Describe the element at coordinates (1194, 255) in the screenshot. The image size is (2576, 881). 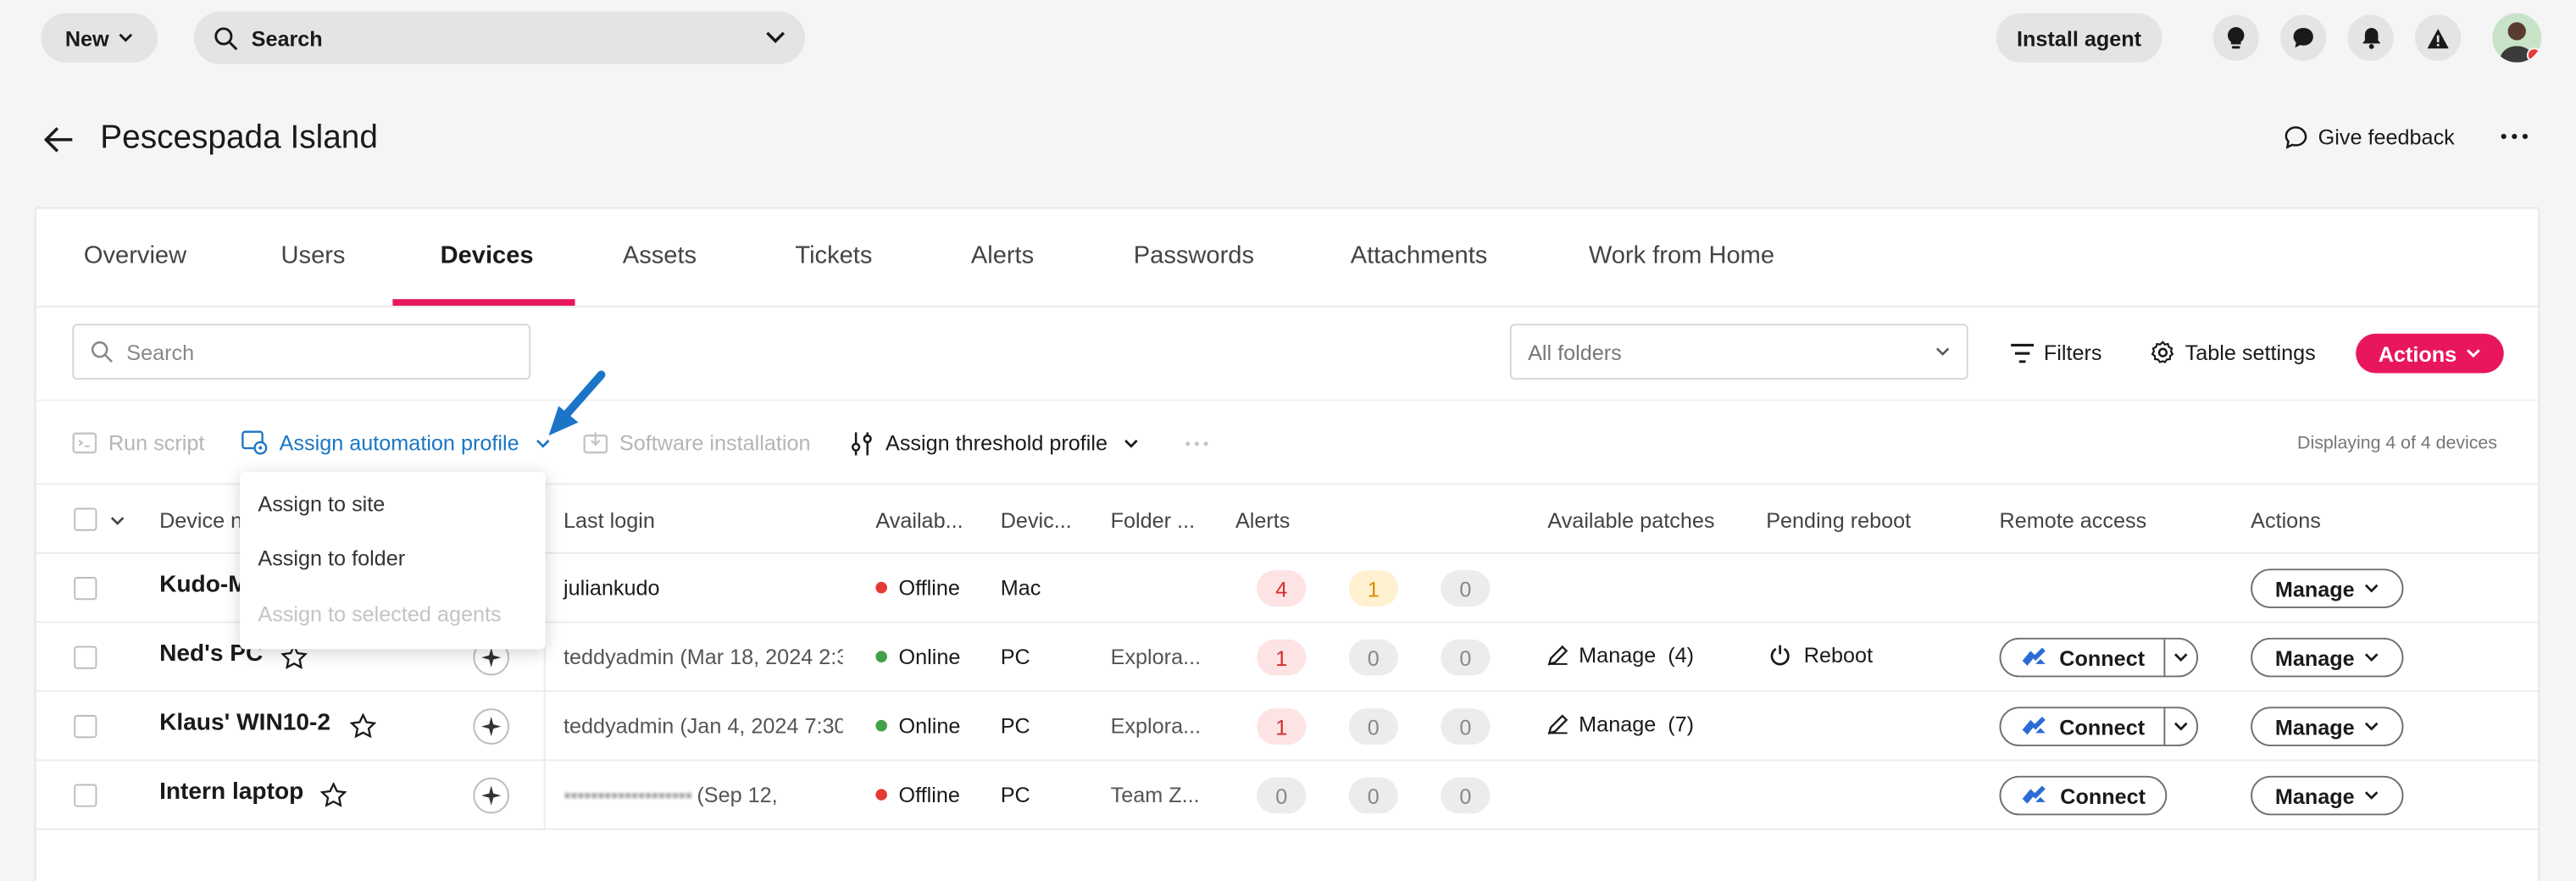
I see `tab-passwords: Passwords` at that location.